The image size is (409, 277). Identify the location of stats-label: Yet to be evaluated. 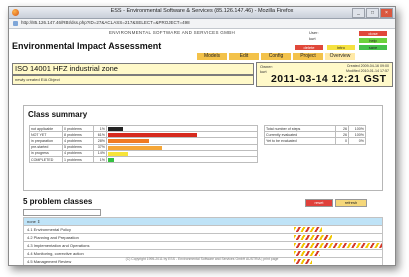
(300, 141).